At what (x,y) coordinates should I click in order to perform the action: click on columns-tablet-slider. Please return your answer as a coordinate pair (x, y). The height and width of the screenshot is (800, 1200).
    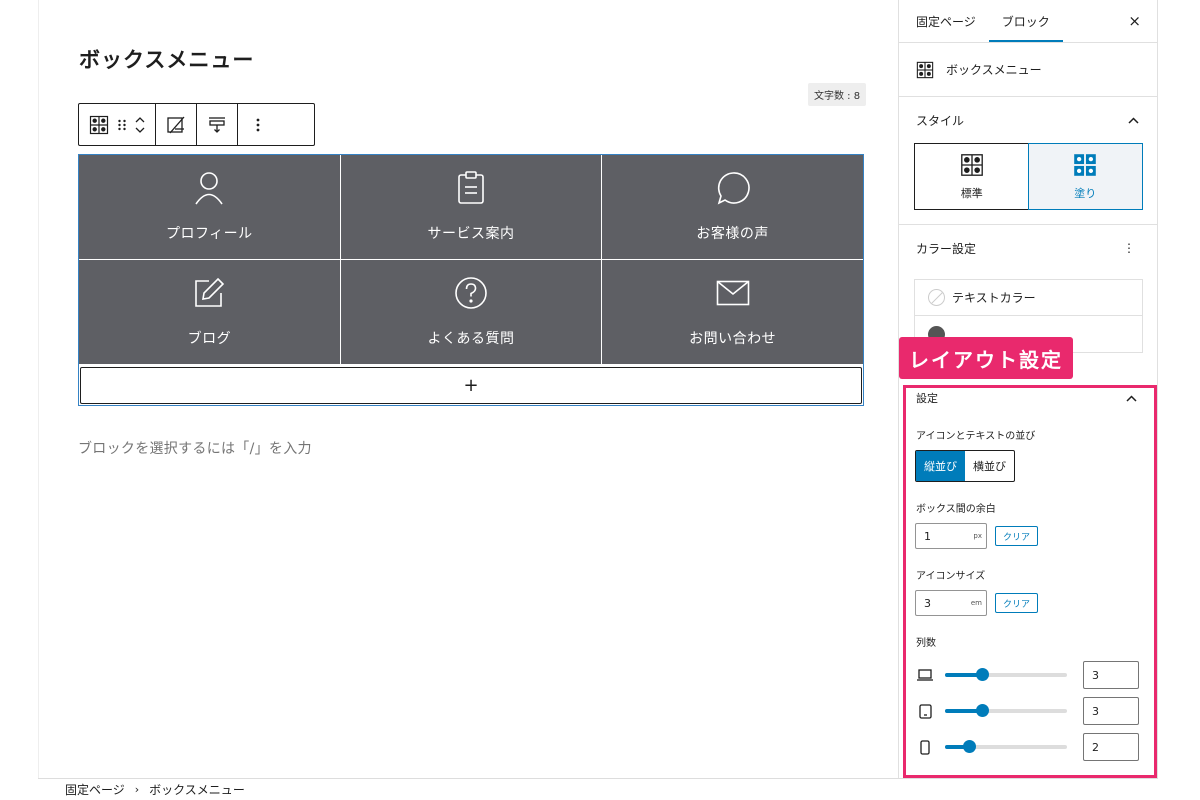
    Looking at the image, I should click on (1006, 710).